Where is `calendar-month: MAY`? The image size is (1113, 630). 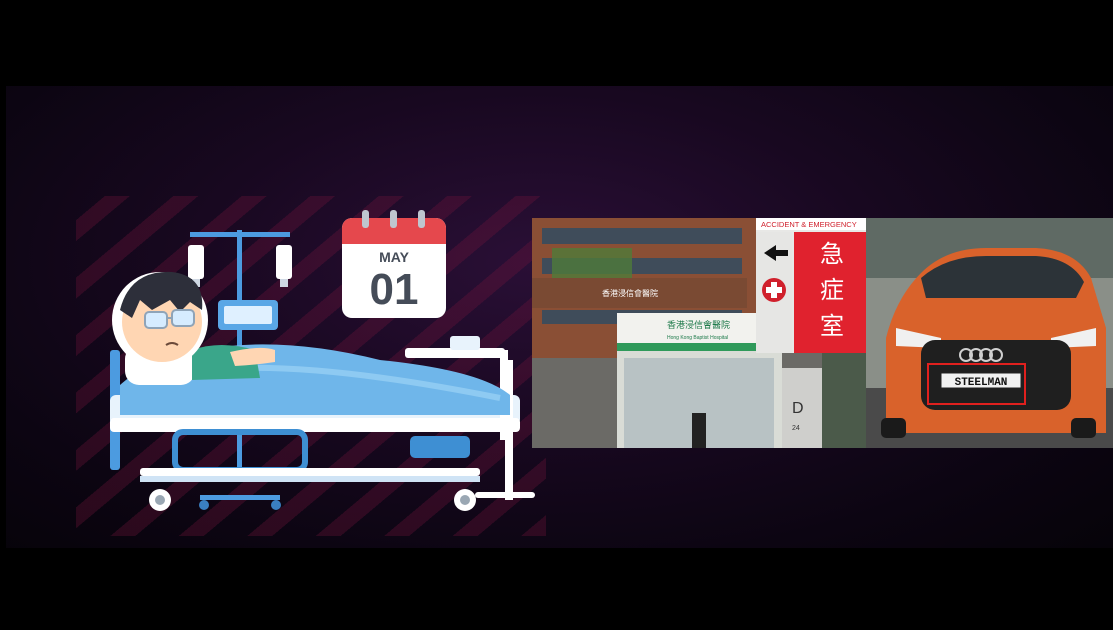
calendar-month: MAY is located at coordinates (394, 257).